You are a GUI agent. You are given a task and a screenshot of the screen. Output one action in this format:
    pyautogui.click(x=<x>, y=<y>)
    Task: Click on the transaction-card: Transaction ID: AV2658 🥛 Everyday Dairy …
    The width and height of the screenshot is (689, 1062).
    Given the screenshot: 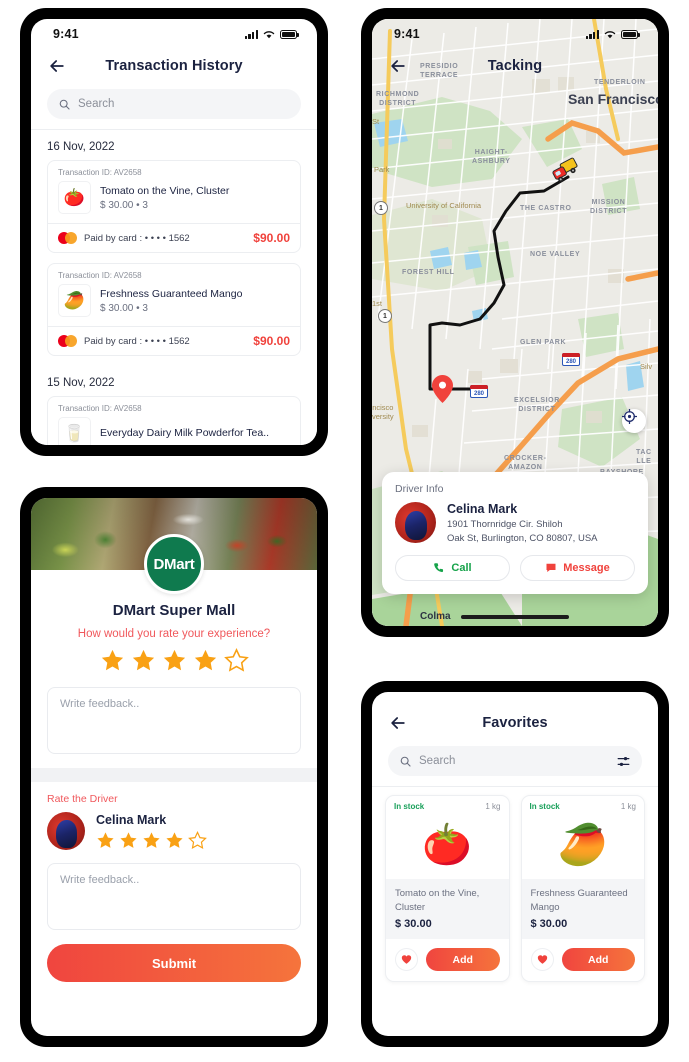 What is the action you would take?
    pyautogui.click(x=174, y=420)
    